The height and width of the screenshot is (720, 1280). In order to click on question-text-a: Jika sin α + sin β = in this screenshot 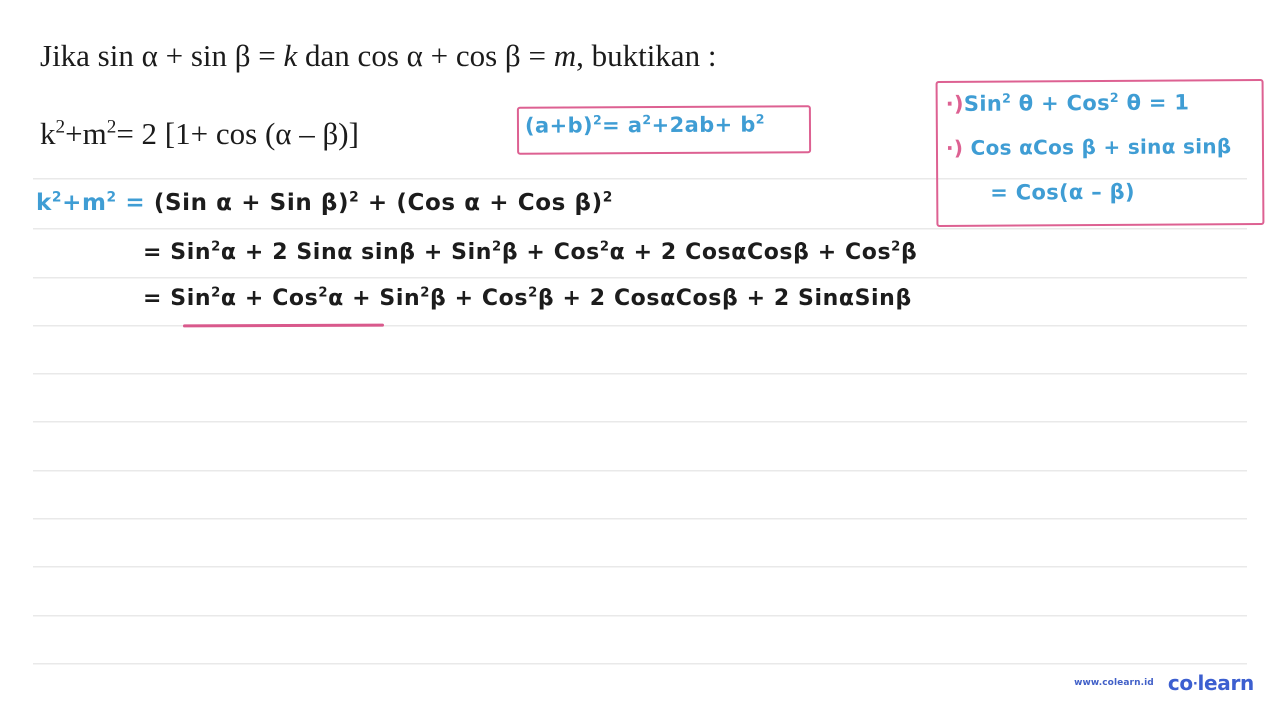, I will do `click(162, 55)`.